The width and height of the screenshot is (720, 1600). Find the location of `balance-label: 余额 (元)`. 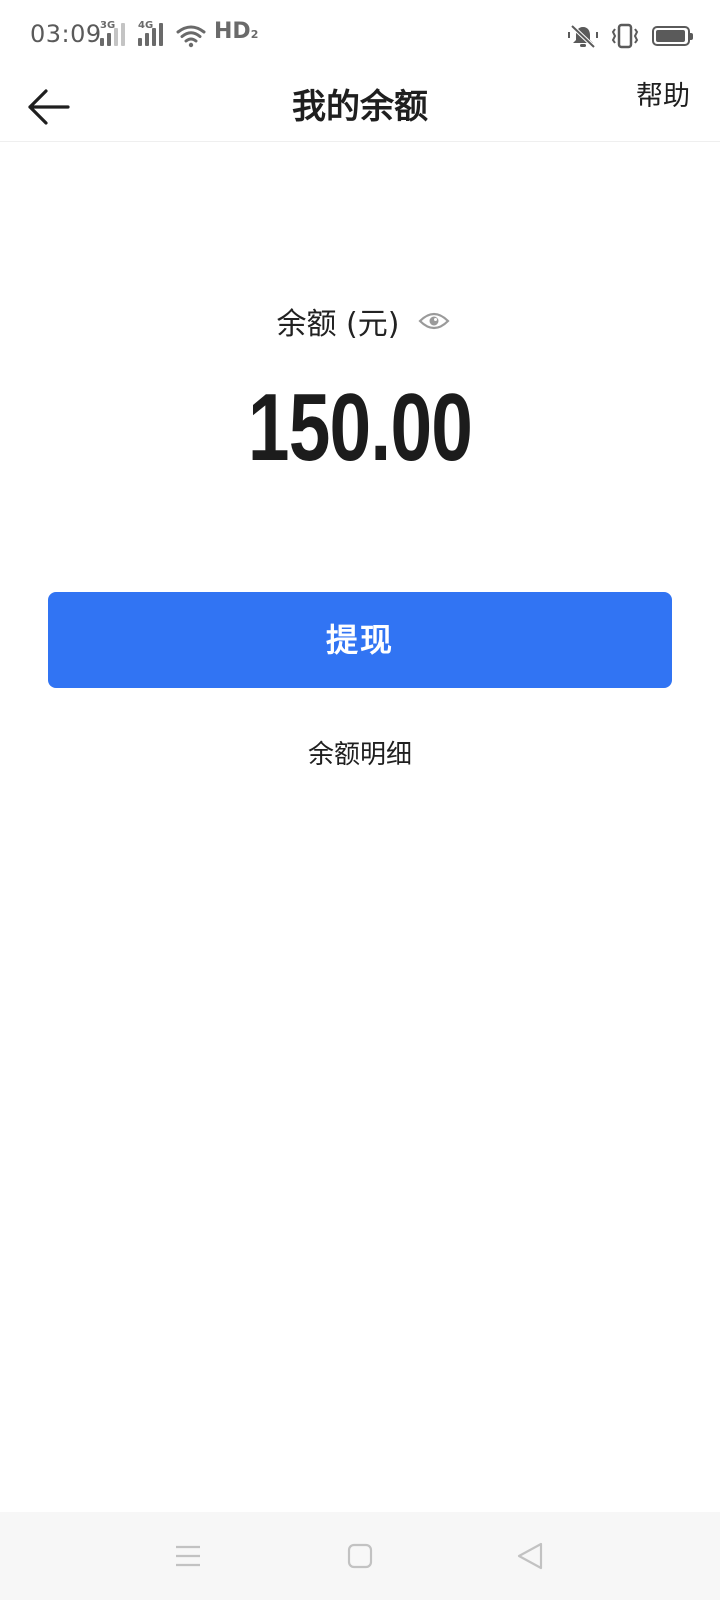

balance-label: 余额 (元) is located at coordinates (338, 324).